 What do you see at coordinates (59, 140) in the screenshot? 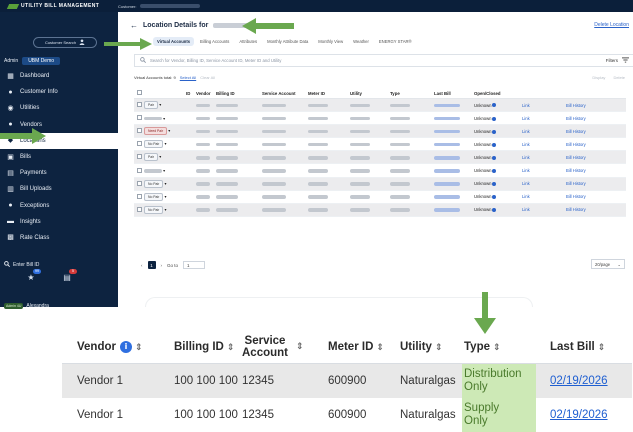
I see `sidebar-item-locations: ◆ Locations` at bounding box center [59, 140].